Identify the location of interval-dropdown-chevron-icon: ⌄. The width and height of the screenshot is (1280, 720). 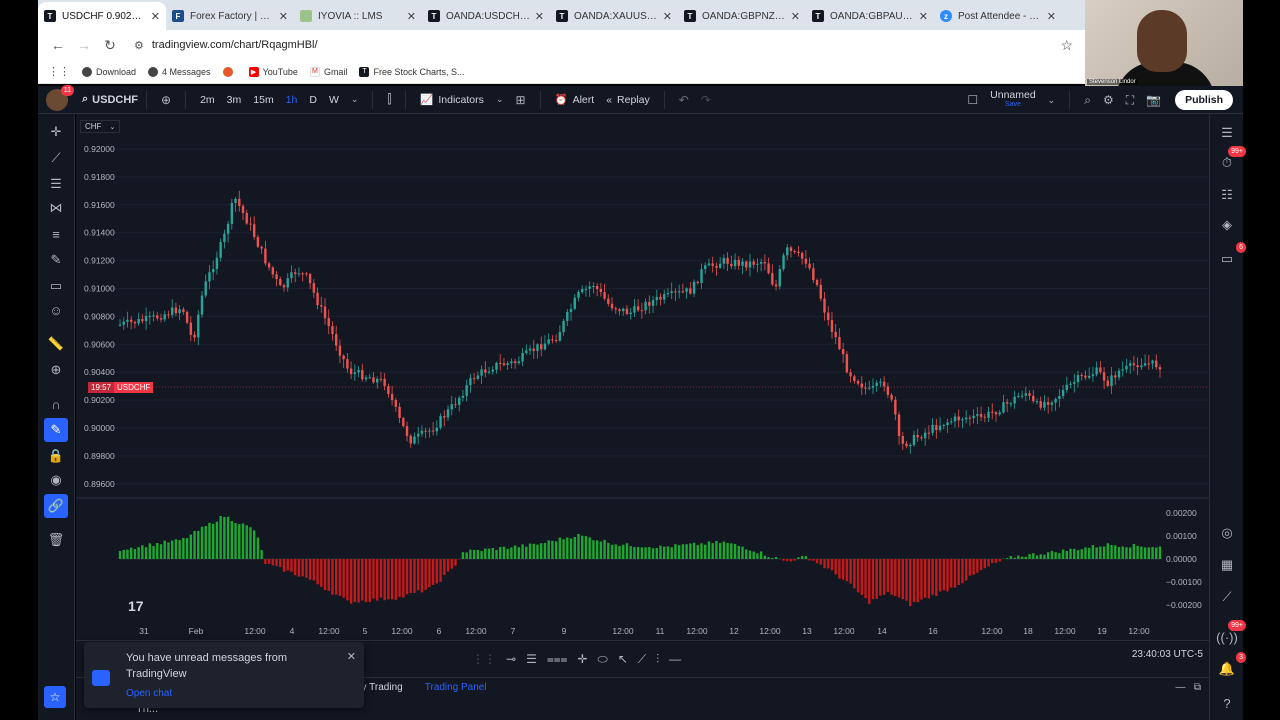
(355, 99).